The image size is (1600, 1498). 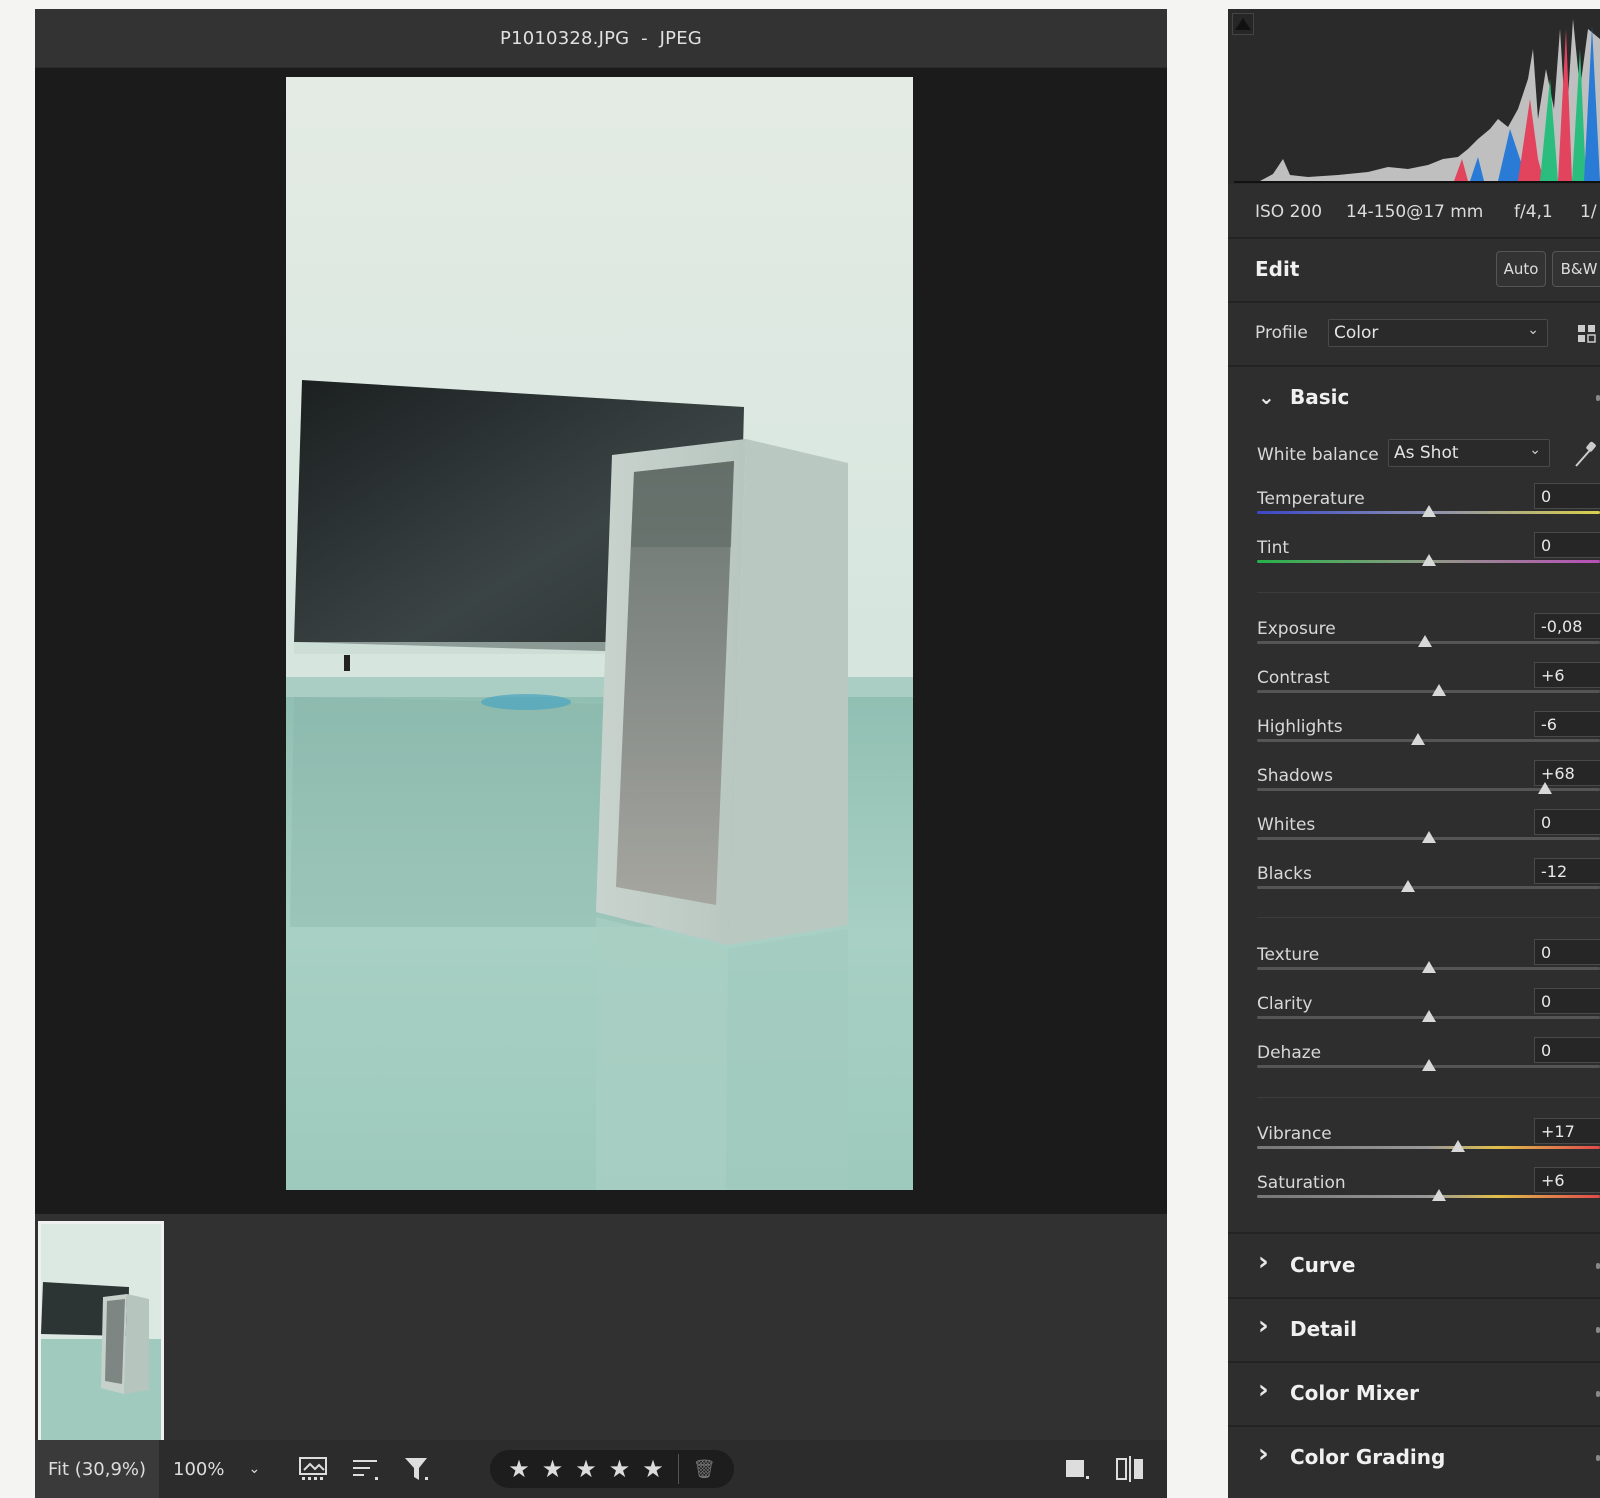 What do you see at coordinates (1428, 560) in the screenshot?
I see `tint-slider-thumb` at bounding box center [1428, 560].